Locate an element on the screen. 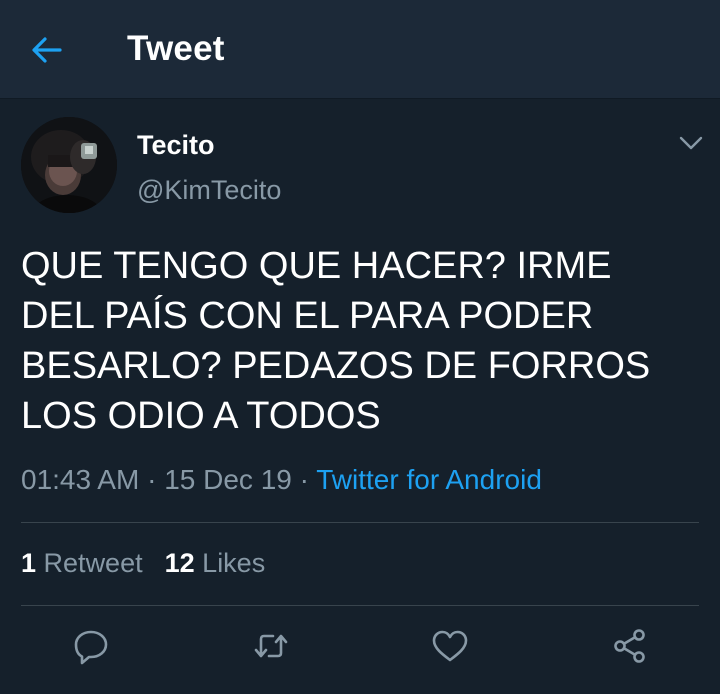 The height and width of the screenshot is (694, 720). like-count: 12 is located at coordinates (179, 563).